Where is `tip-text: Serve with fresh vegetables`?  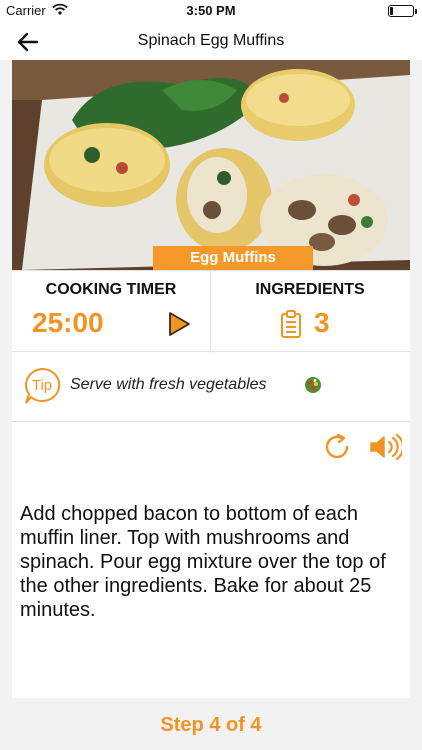 tip-text: Serve with fresh vegetables is located at coordinates (168, 384).